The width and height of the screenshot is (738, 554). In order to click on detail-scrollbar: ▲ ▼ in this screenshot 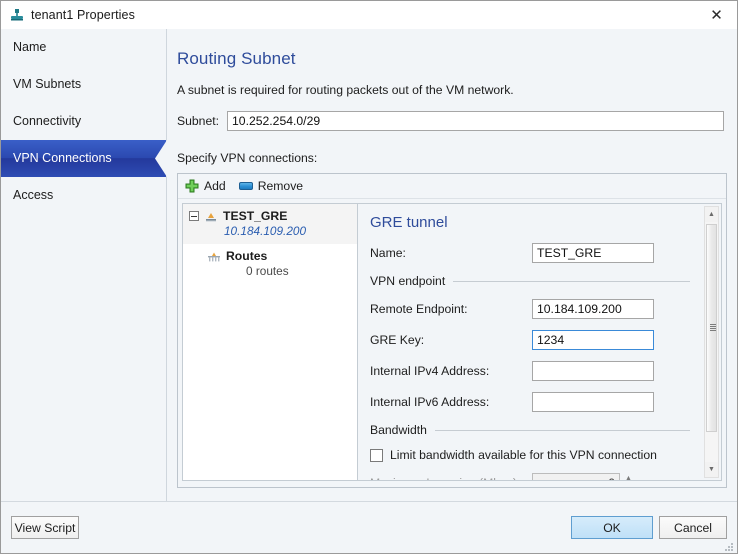, I will do `click(711, 342)`.